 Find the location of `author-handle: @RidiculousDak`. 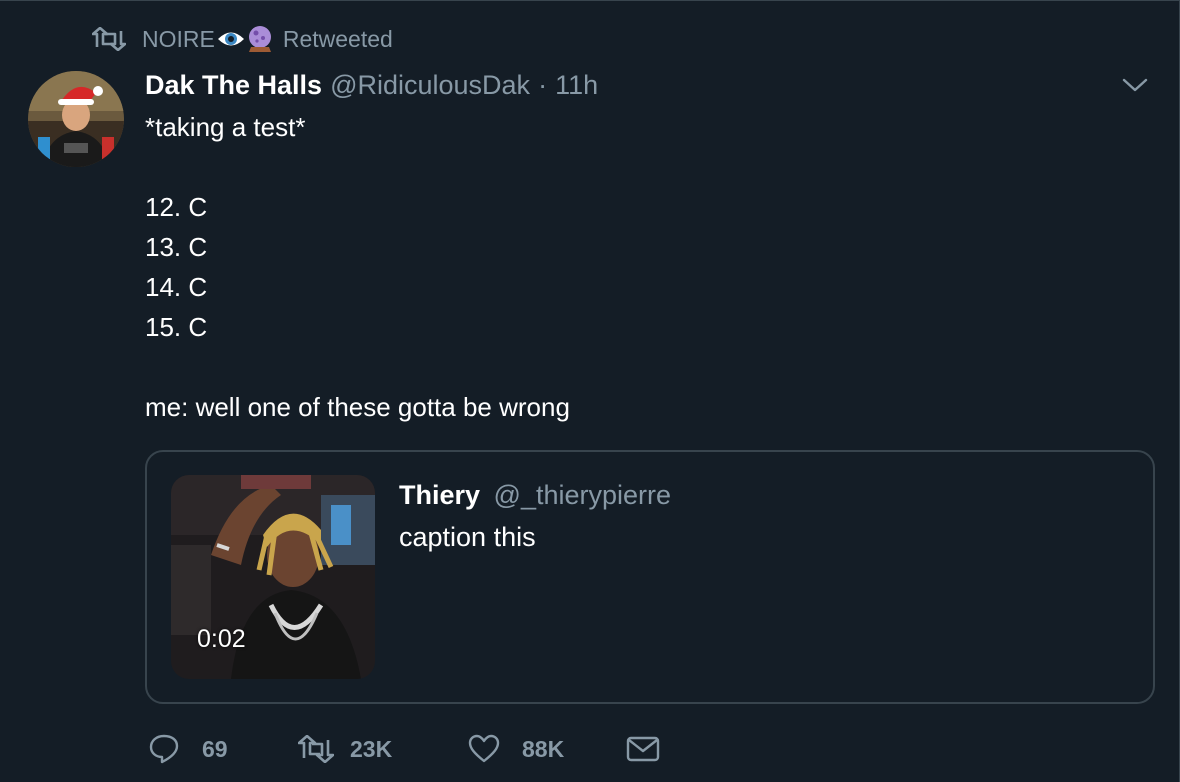

author-handle: @RidiculousDak is located at coordinates (430, 85).